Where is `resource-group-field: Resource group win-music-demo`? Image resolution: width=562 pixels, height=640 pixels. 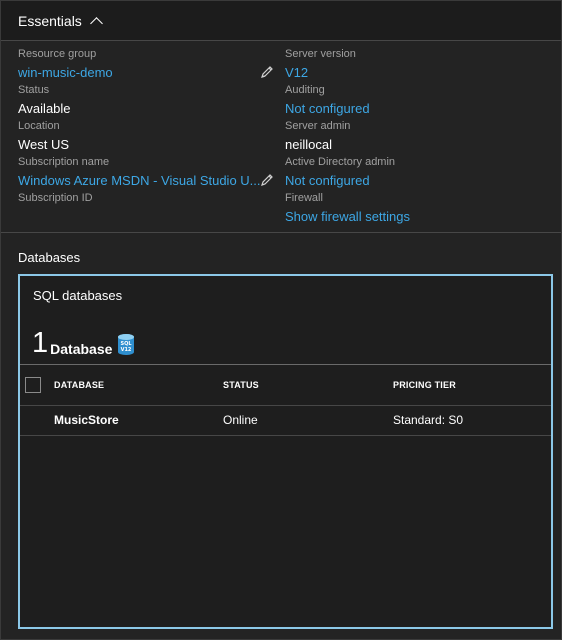 resource-group-field: Resource group win-music-demo is located at coordinates (138, 64).